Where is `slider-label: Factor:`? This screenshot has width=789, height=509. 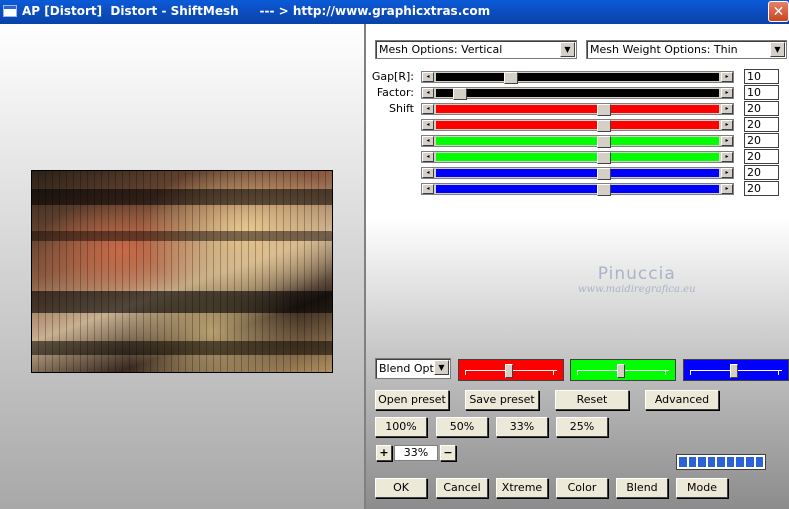
slider-label: Factor: is located at coordinates (395, 92).